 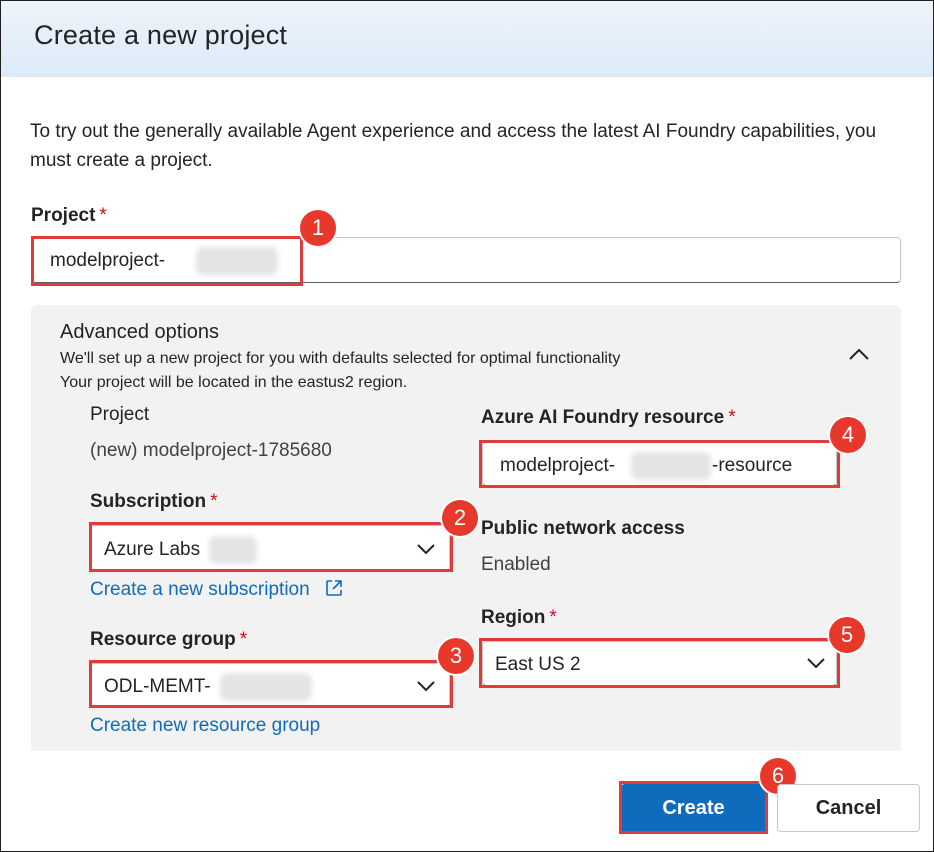 What do you see at coordinates (456, 656) in the screenshot?
I see `step-badge-3: 3` at bounding box center [456, 656].